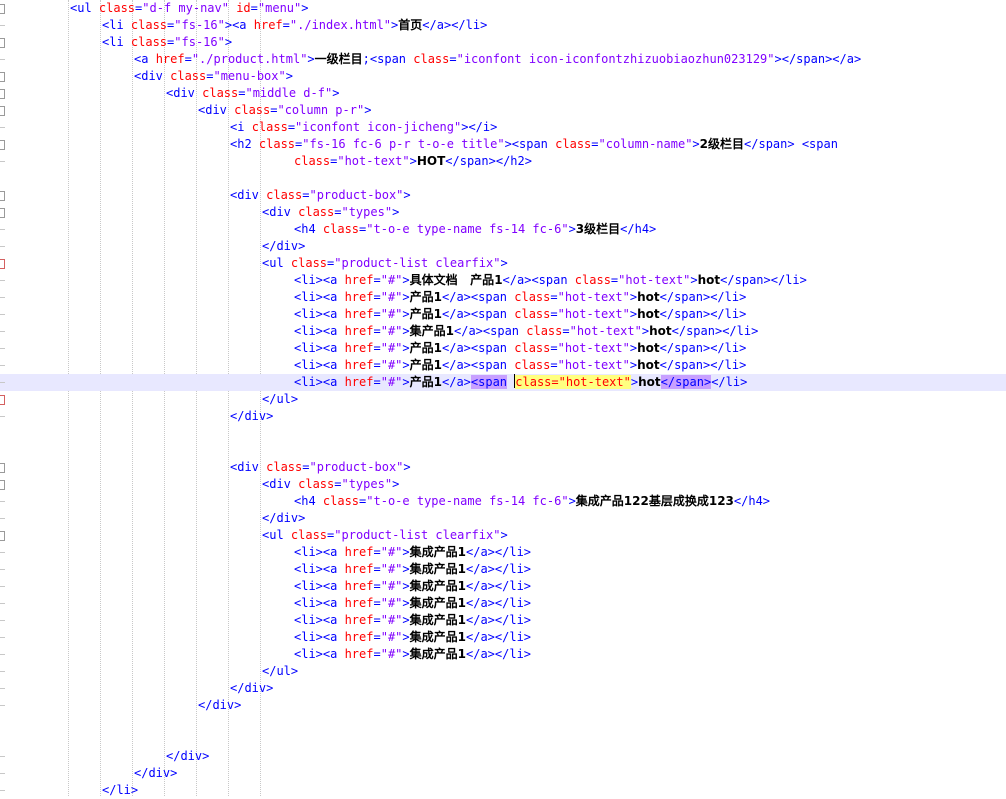 This screenshot has height=799, width=1006. What do you see at coordinates (499, 603) in the screenshot?
I see `html-tag-token: </a></li>` at bounding box center [499, 603].